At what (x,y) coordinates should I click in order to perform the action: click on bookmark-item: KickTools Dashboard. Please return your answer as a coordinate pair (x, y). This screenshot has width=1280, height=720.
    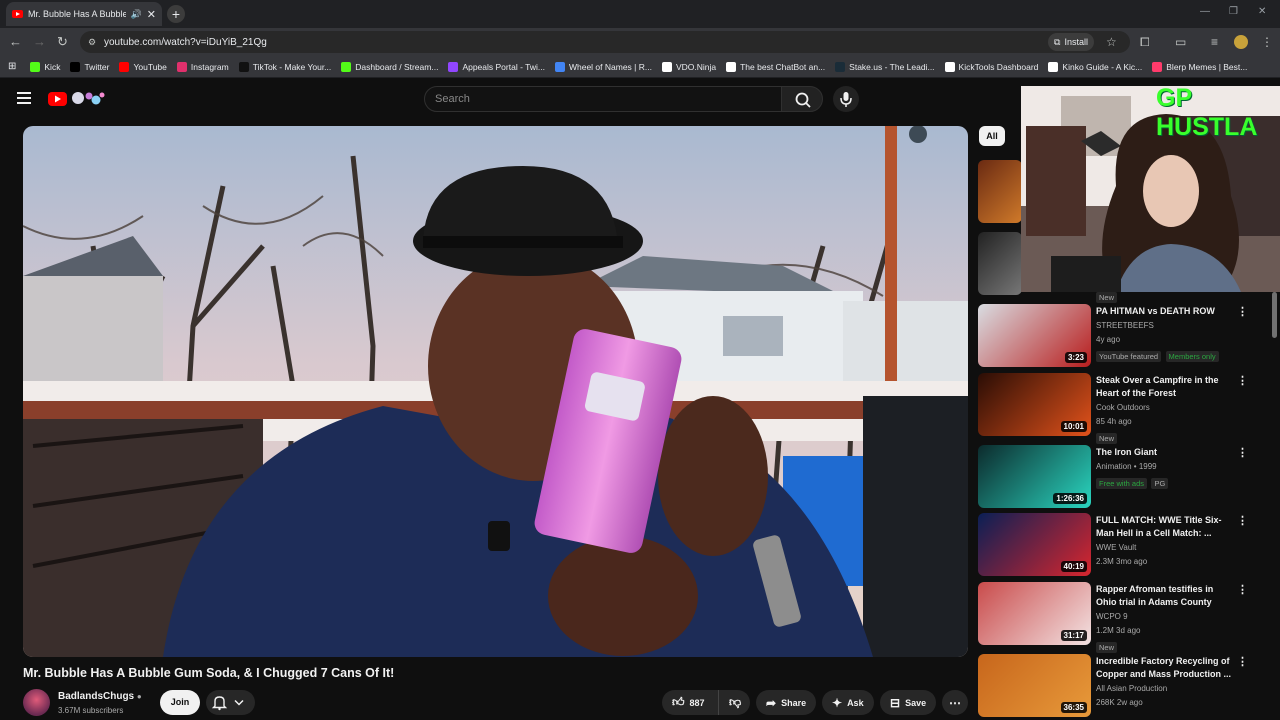
    Looking at the image, I should click on (991, 66).